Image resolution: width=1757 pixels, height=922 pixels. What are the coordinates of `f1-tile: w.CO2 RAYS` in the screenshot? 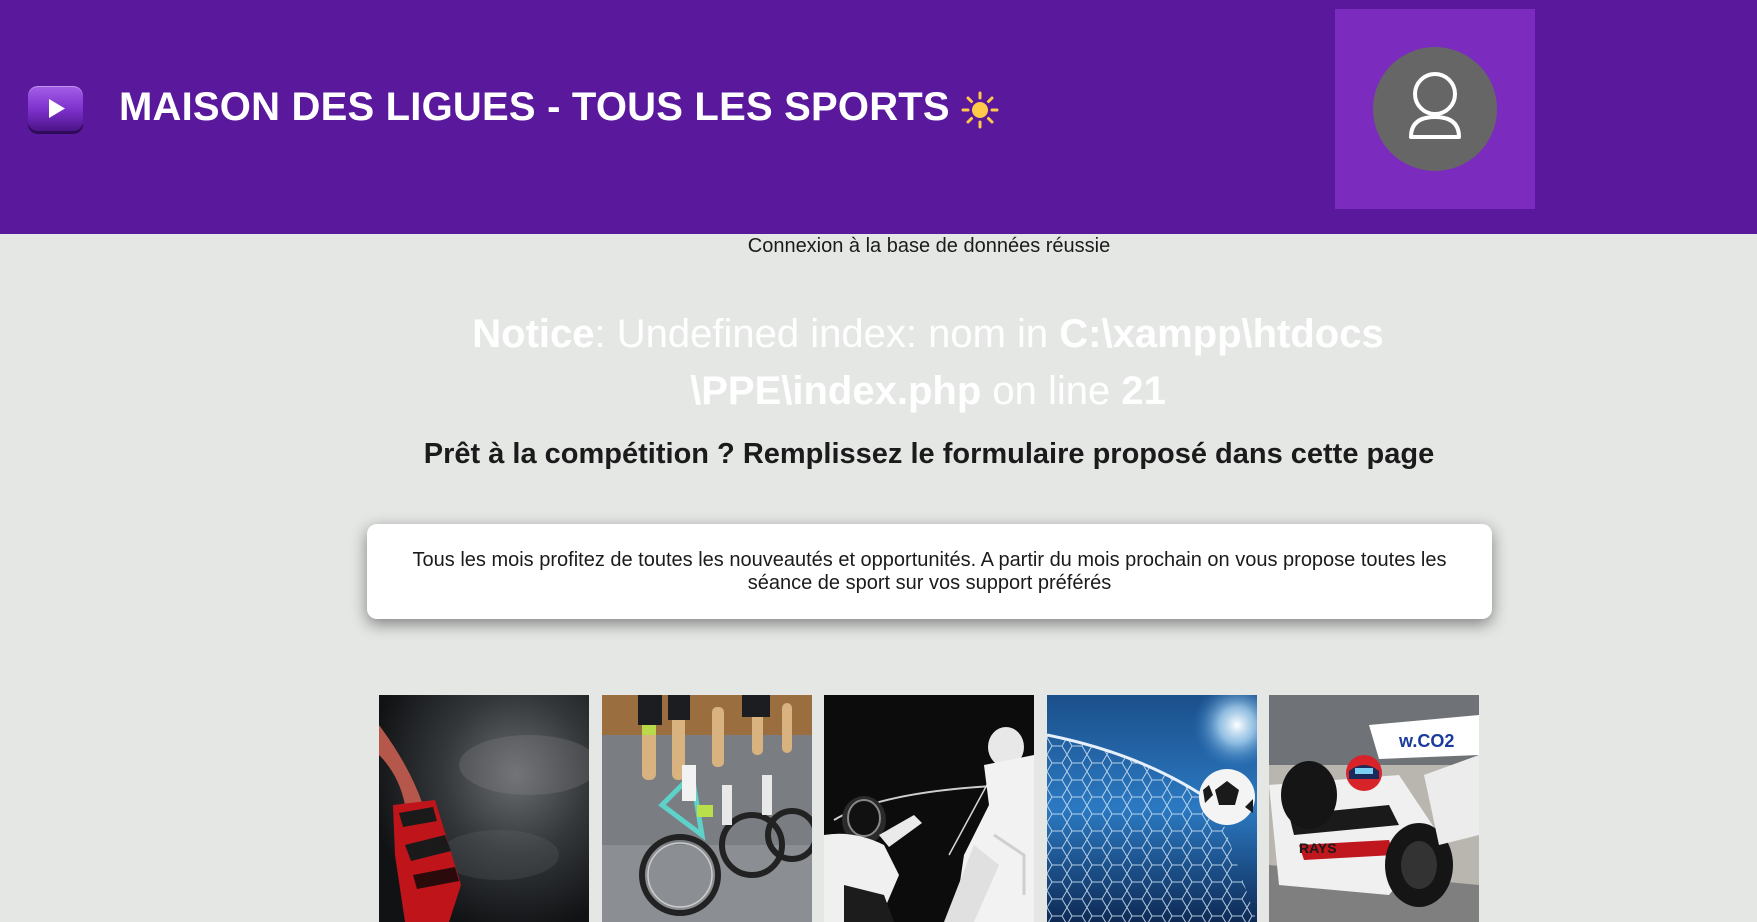 It's located at (1374, 808).